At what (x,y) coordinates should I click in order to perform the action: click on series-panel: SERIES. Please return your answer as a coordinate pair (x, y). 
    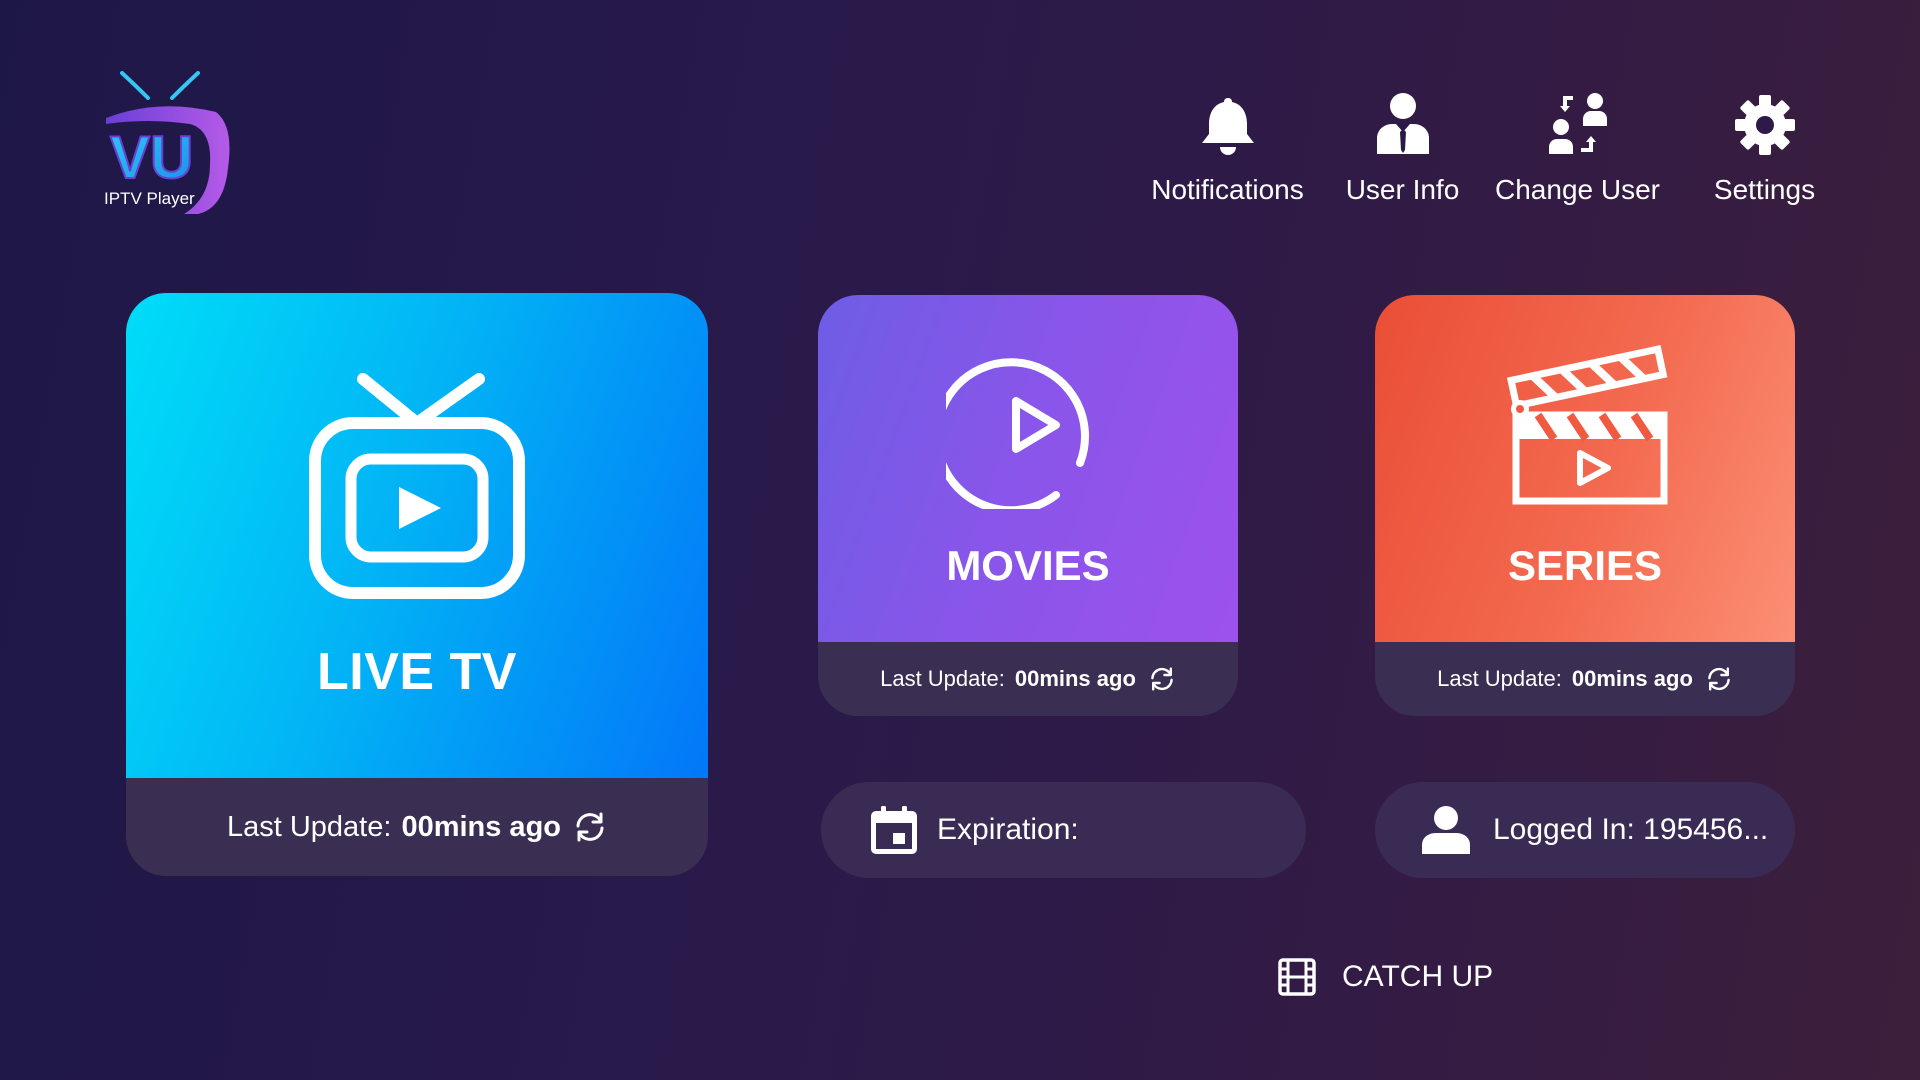
    Looking at the image, I should click on (1585, 468).